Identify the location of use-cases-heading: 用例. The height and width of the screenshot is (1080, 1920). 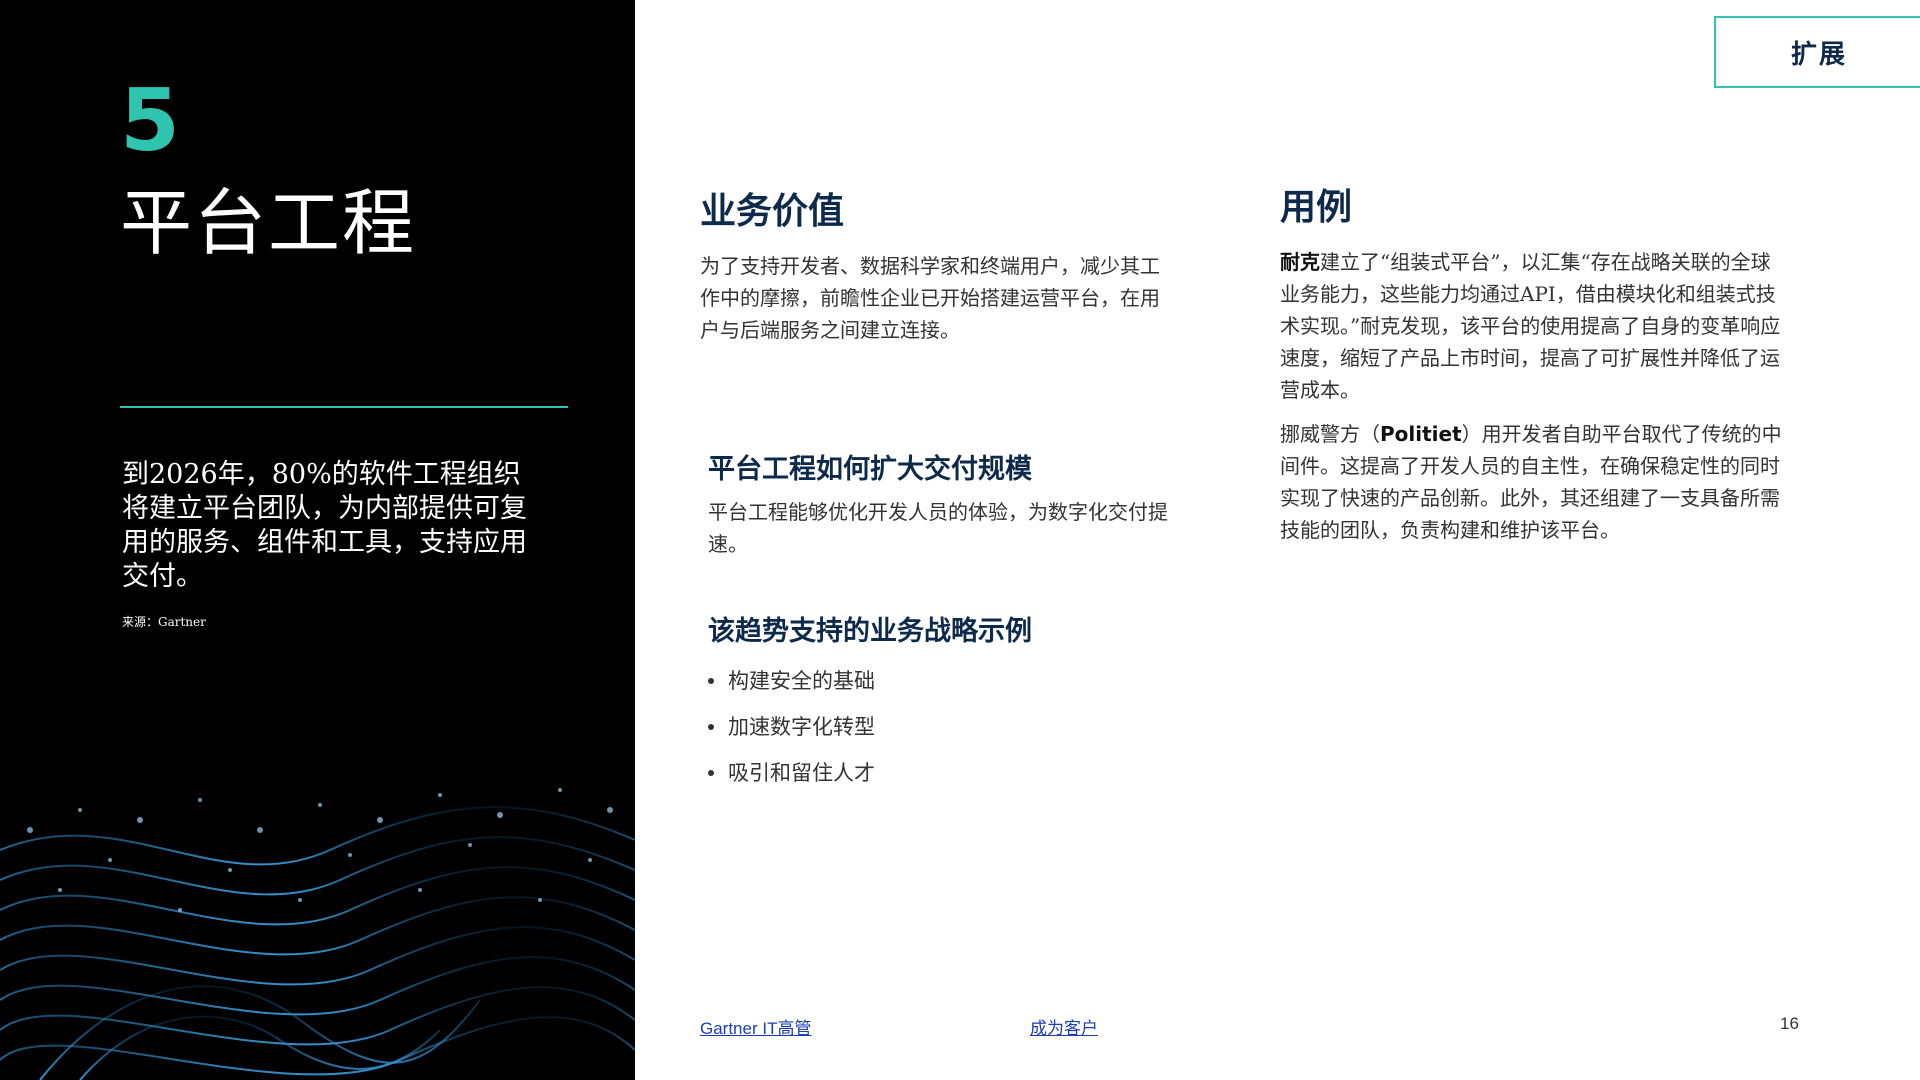
(1316, 207).